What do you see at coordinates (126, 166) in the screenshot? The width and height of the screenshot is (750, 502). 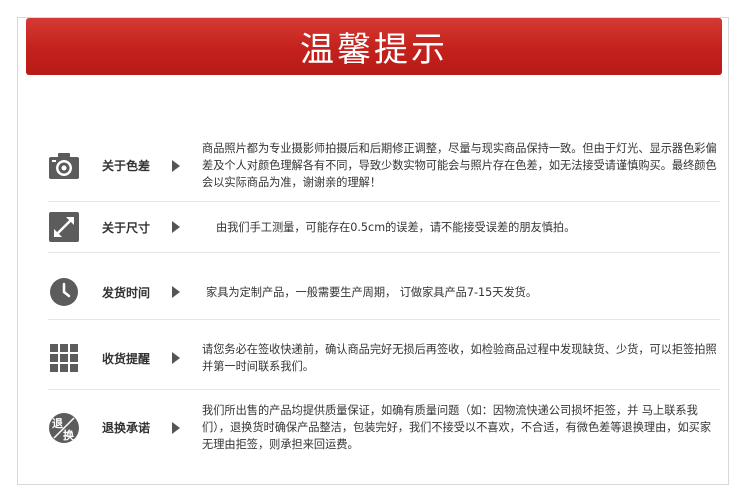 I see `row-label: 关于色差` at bounding box center [126, 166].